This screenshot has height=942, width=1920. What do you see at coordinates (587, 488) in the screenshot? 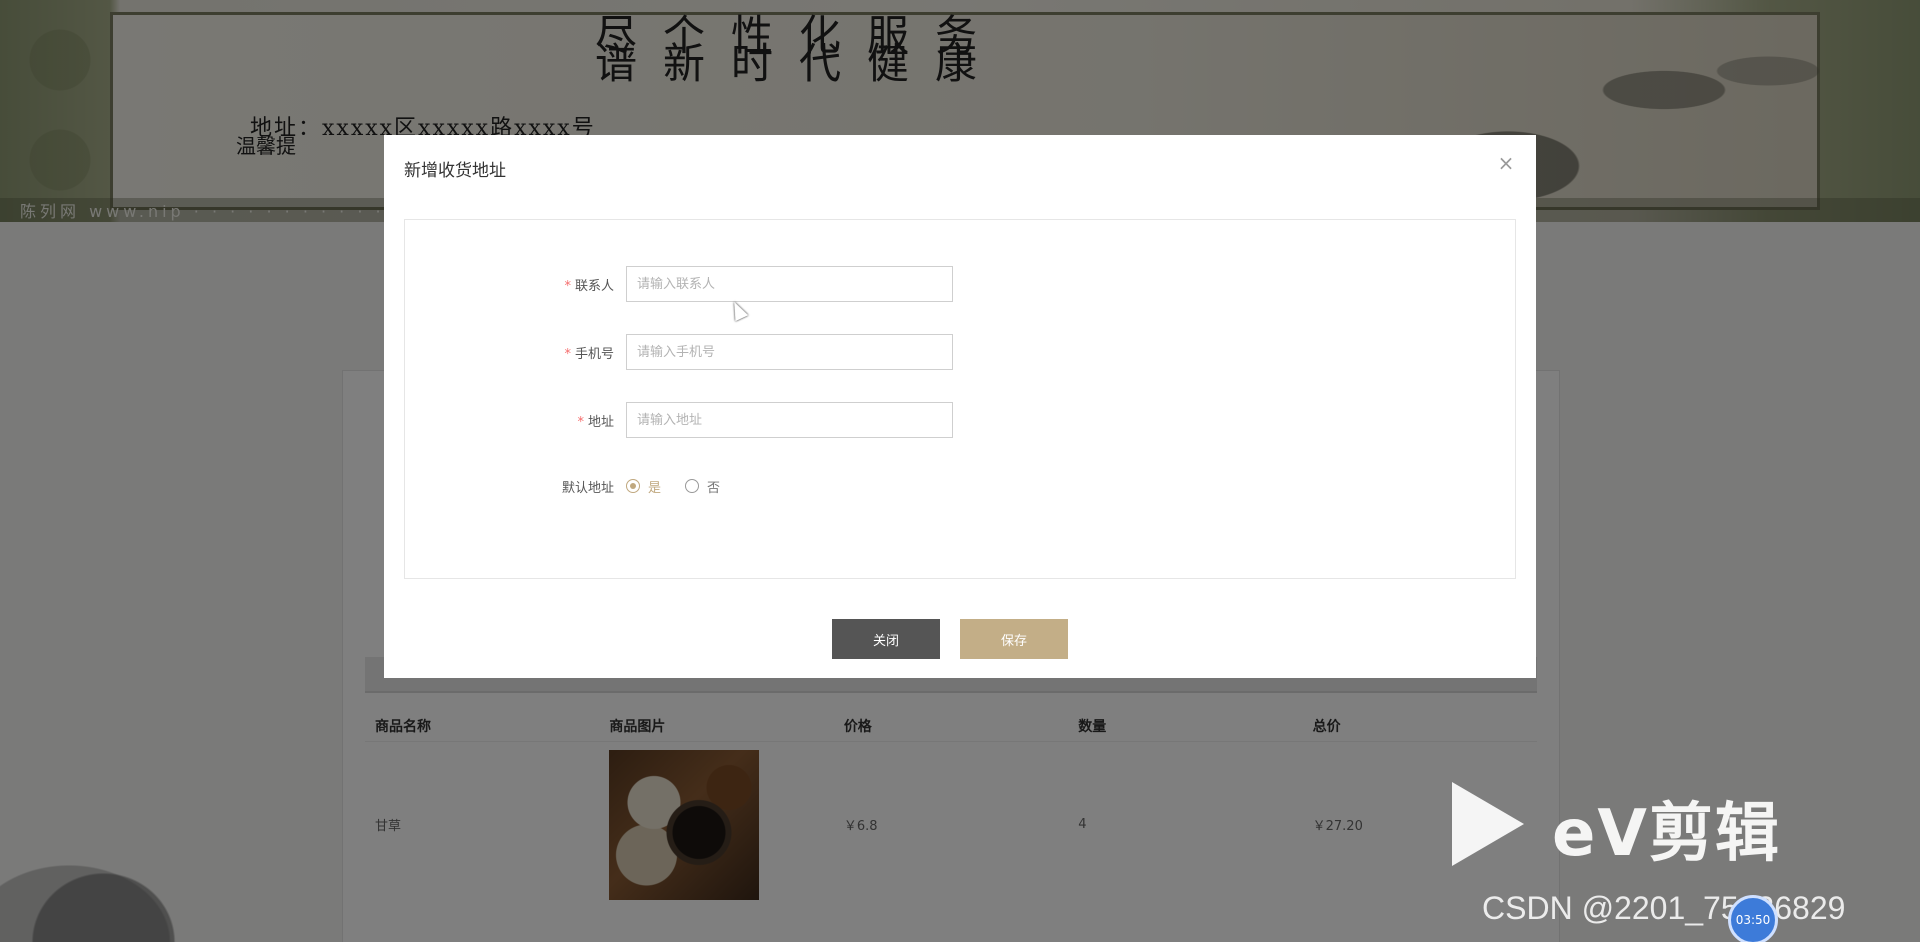
I see `default-address-label: 默认地址` at bounding box center [587, 488].